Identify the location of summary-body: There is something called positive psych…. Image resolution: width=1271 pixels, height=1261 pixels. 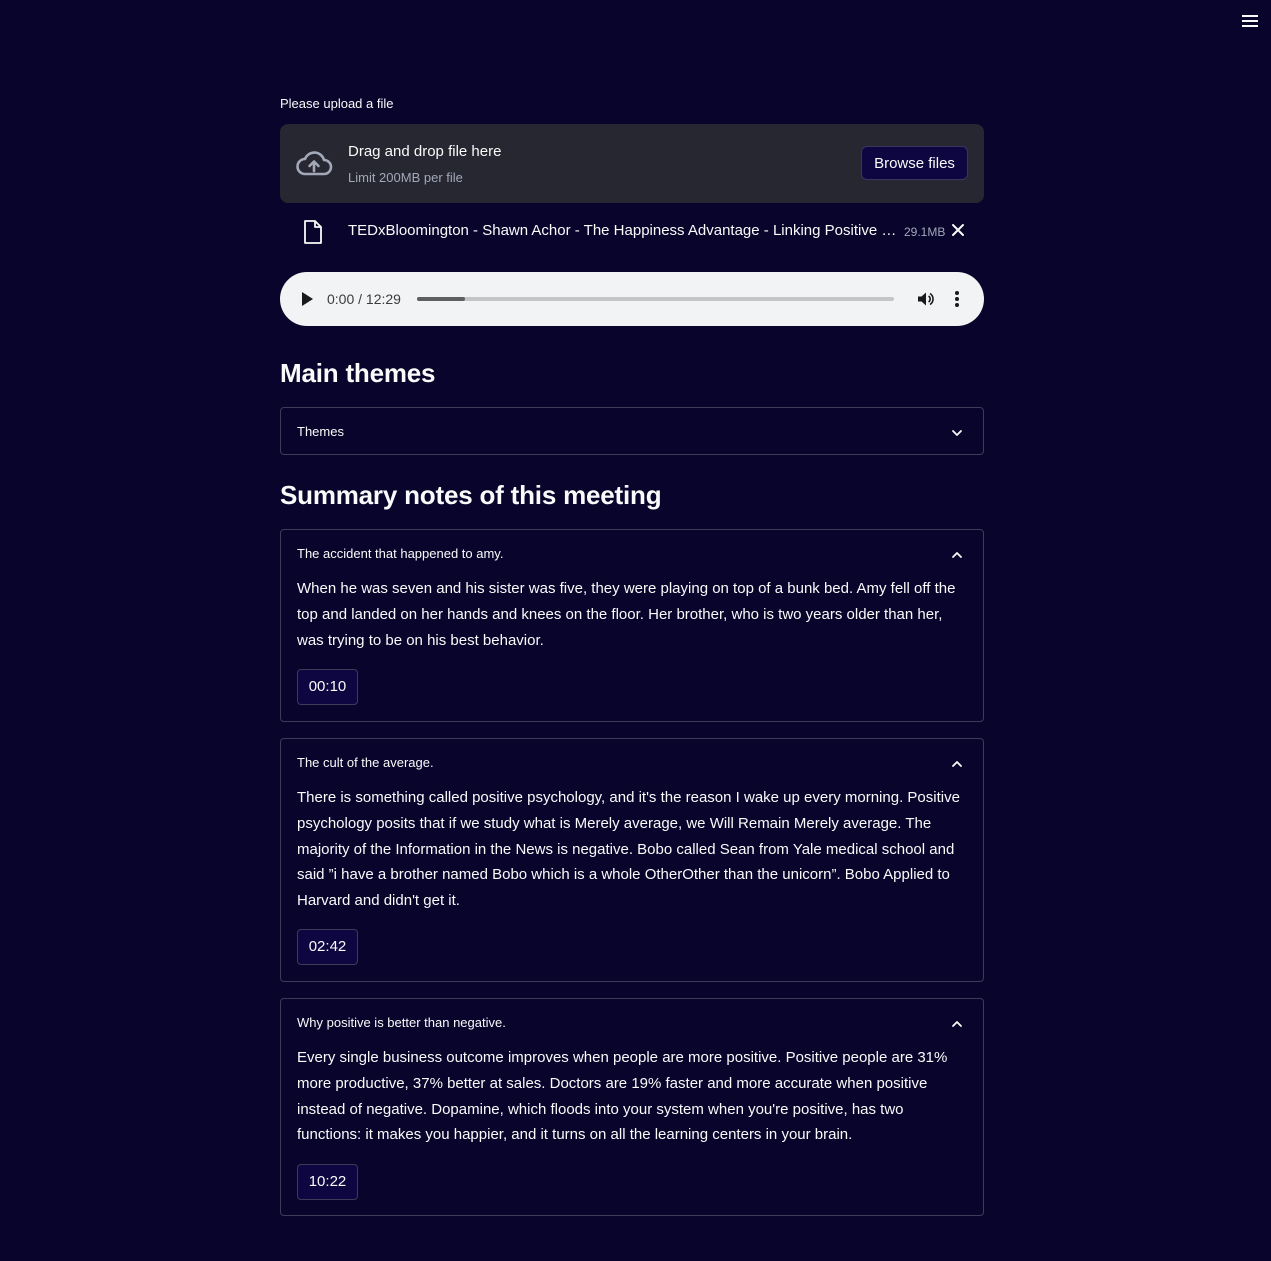
(628, 849).